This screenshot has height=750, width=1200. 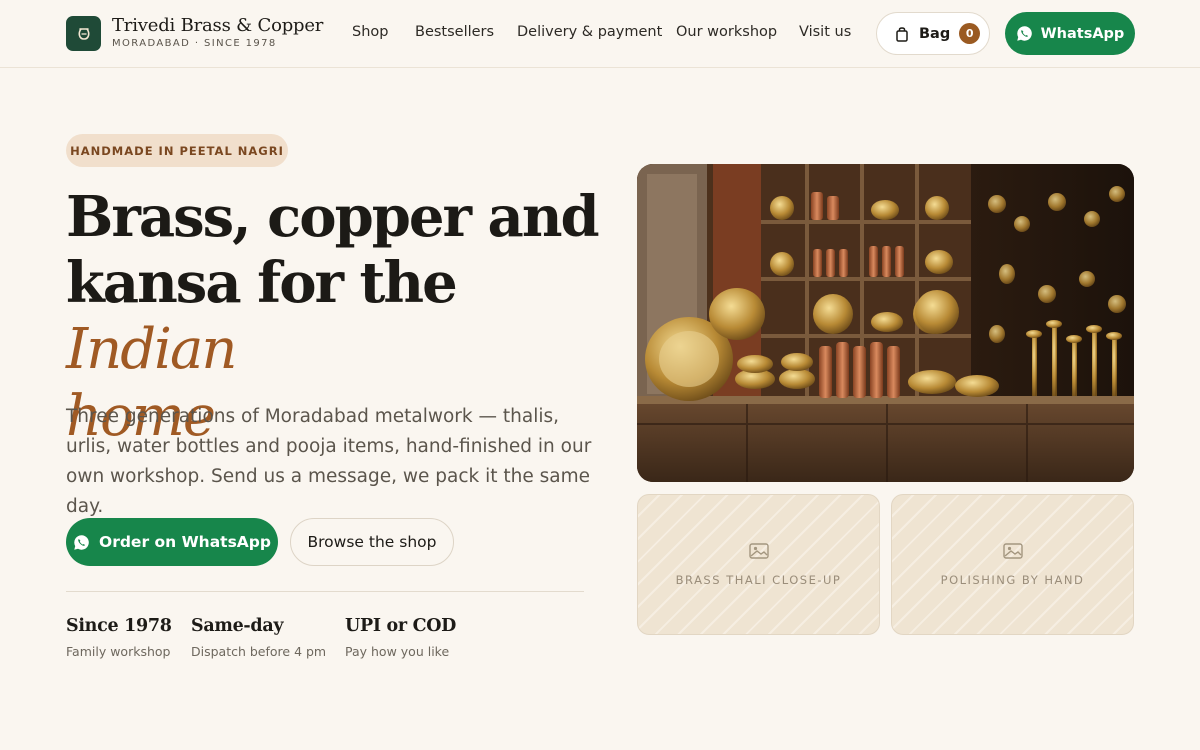 What do you see at coordinates (726, 32) in the screenshot?
I see `nav-our-workshop: Our workshop` at bounding box center [726, 32].